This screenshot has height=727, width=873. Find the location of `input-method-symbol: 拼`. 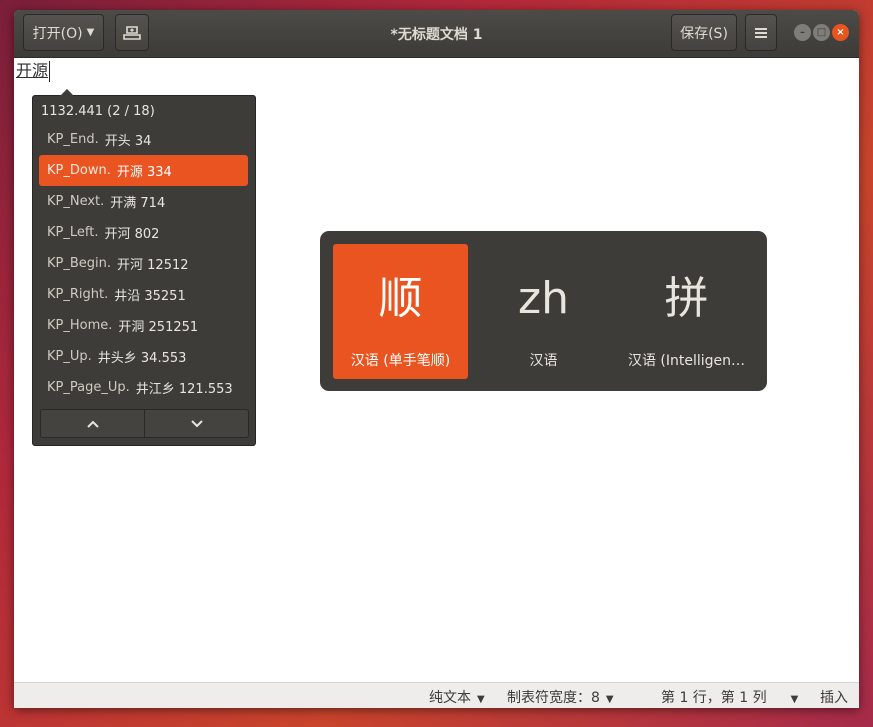

input-method-symbol: 拼 is located at coordinates (686, 298).